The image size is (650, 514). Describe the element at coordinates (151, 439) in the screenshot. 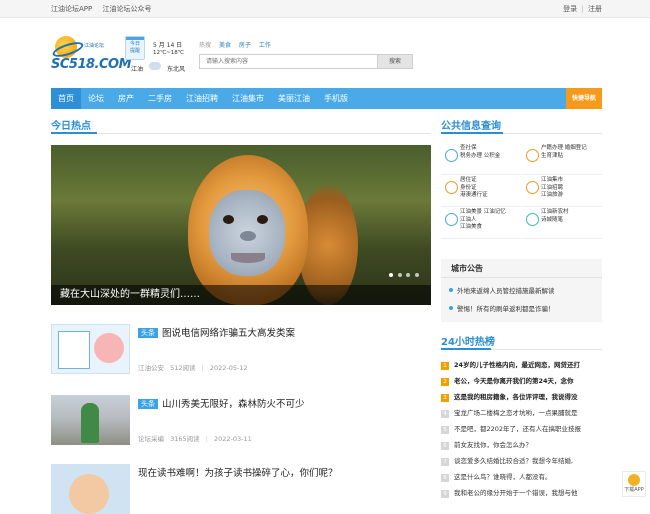

I see `article-source: 论坛采编` at that location.